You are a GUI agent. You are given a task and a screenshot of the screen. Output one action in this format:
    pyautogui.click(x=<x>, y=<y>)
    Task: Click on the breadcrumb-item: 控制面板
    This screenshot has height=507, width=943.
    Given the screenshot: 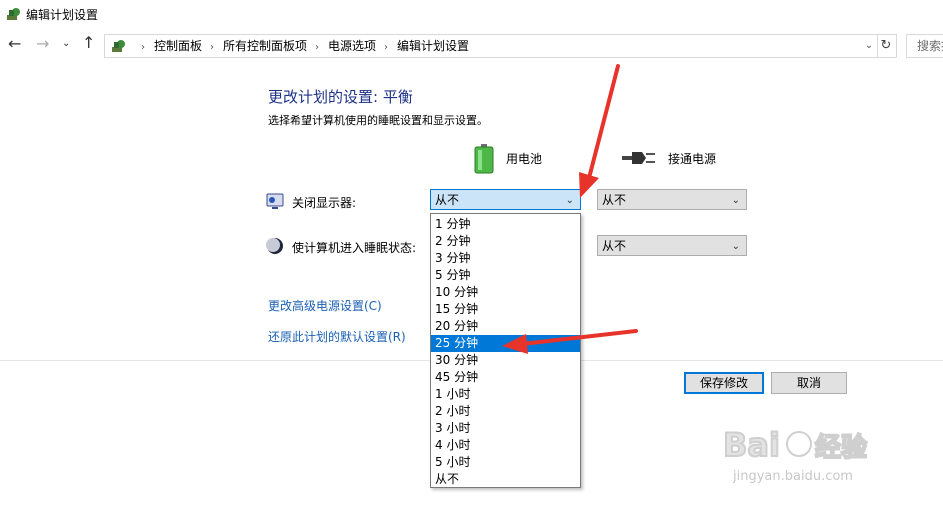 What is the action you would take?
    pyautogui.click(x=178, y=46)
    